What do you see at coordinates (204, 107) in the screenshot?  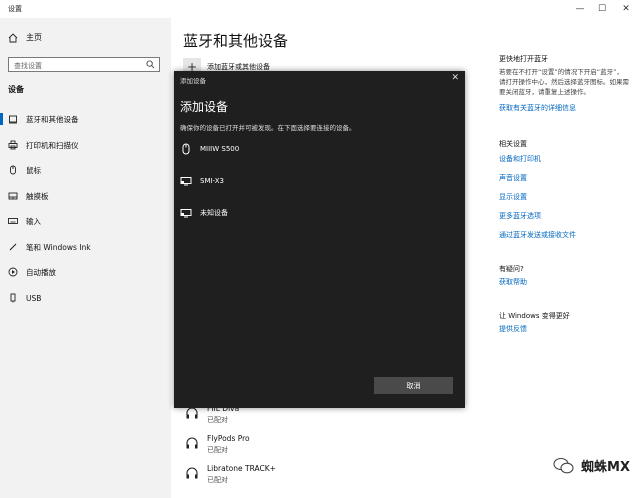 I see `dialog-title: 添加设备` at bounding box center [204, 107].